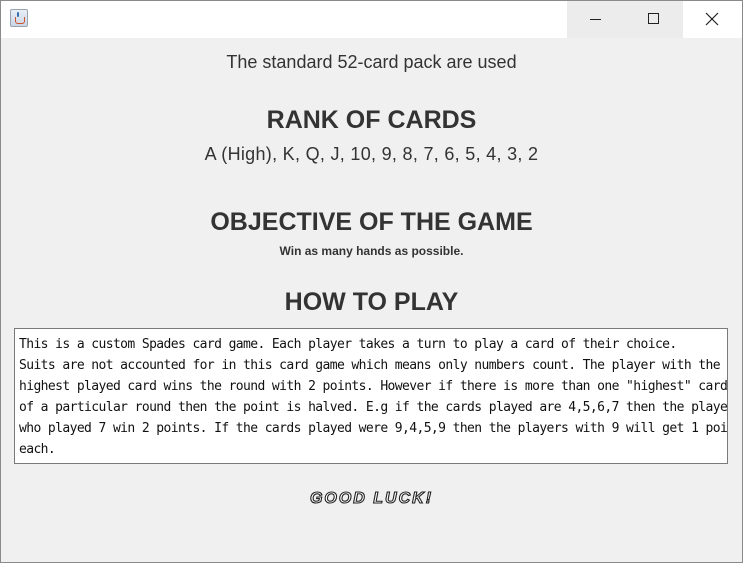  I want to click on java-cup-icon, so click(19, 18).